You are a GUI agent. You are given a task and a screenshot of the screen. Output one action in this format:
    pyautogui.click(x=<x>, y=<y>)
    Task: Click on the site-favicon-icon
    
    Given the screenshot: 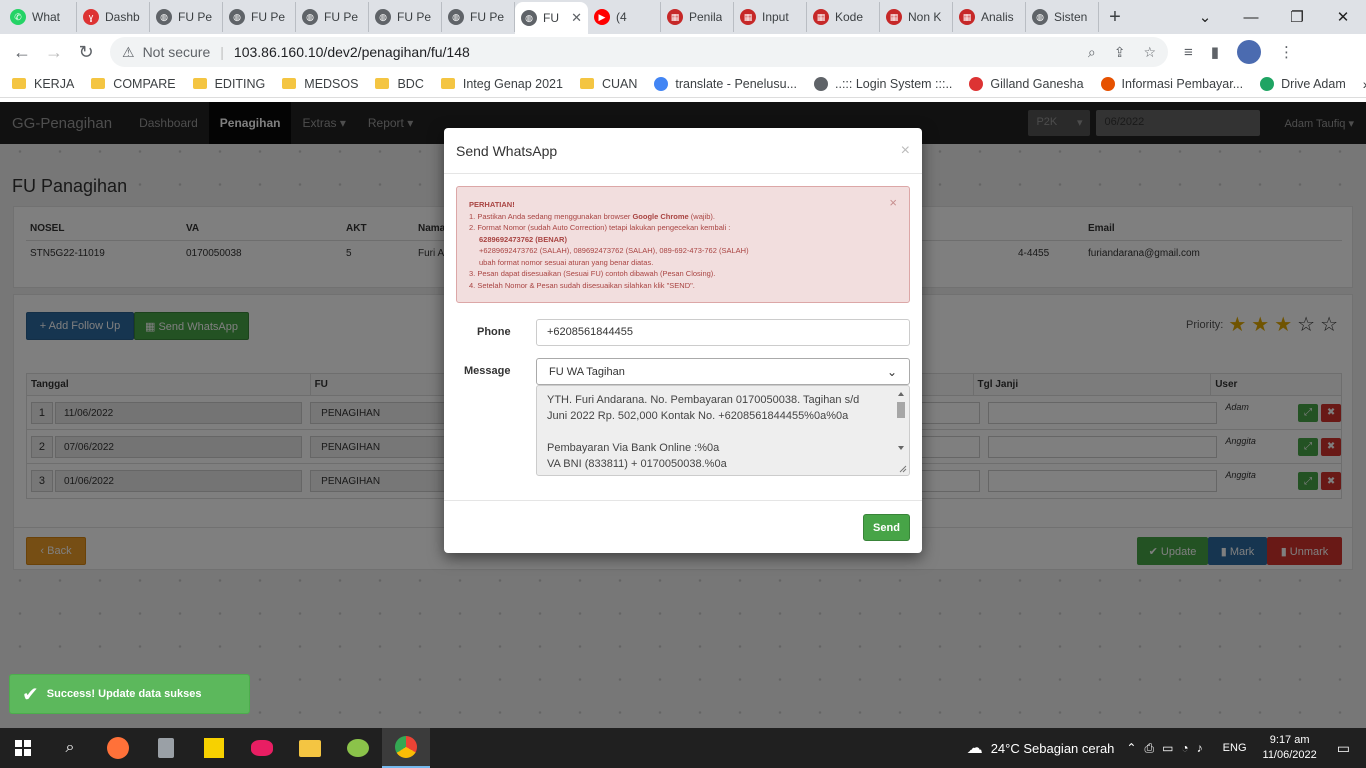 What is the action you would take?
    pyautogui.click(x=661, y=83)
    